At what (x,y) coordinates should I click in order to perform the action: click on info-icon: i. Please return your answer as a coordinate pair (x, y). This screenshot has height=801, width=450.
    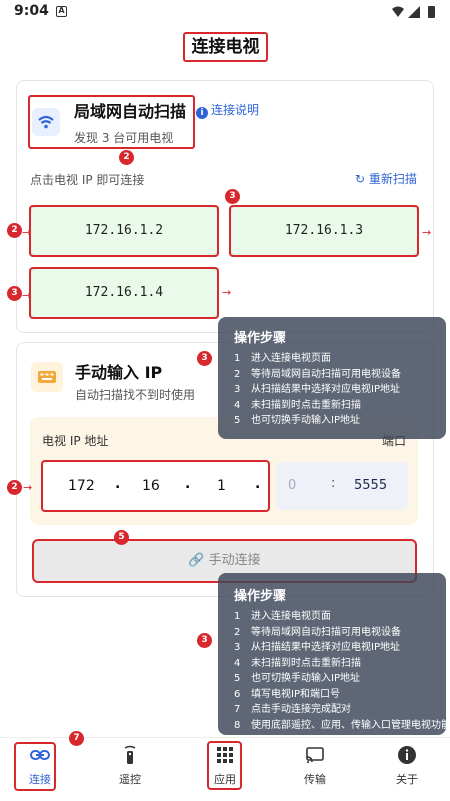
    Looking at the image, I should click on (202, 113).